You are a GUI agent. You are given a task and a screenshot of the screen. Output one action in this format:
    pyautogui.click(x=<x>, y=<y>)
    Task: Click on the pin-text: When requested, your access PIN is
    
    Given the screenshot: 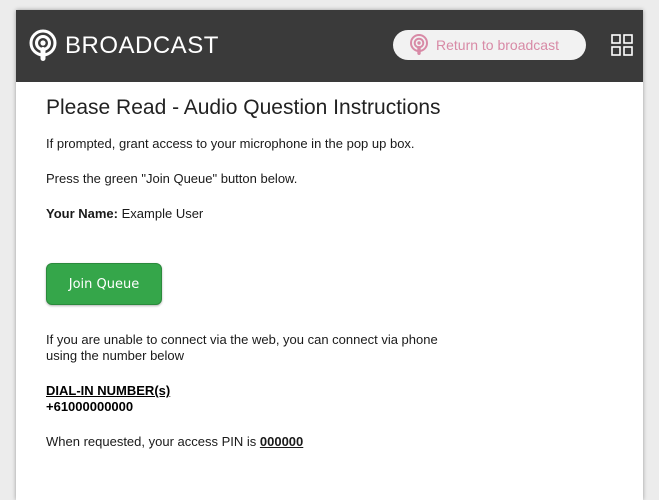 What is the action you would take?
    pyautogui.click(x=151, y=441)
    